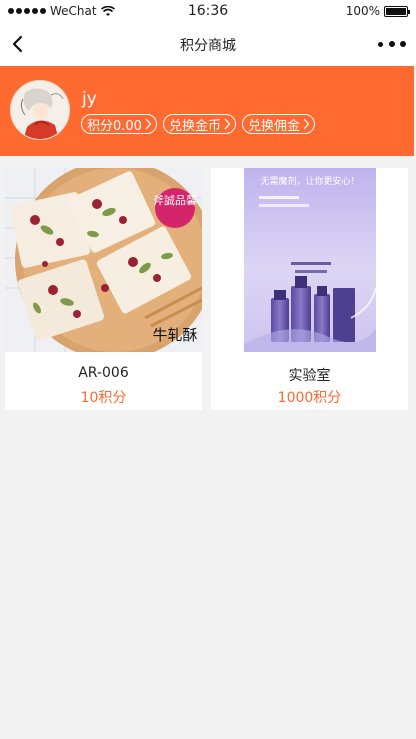 The image size is (416, 739). I want to click on stamp-text: 斧誠品馨, so click(175, 200).